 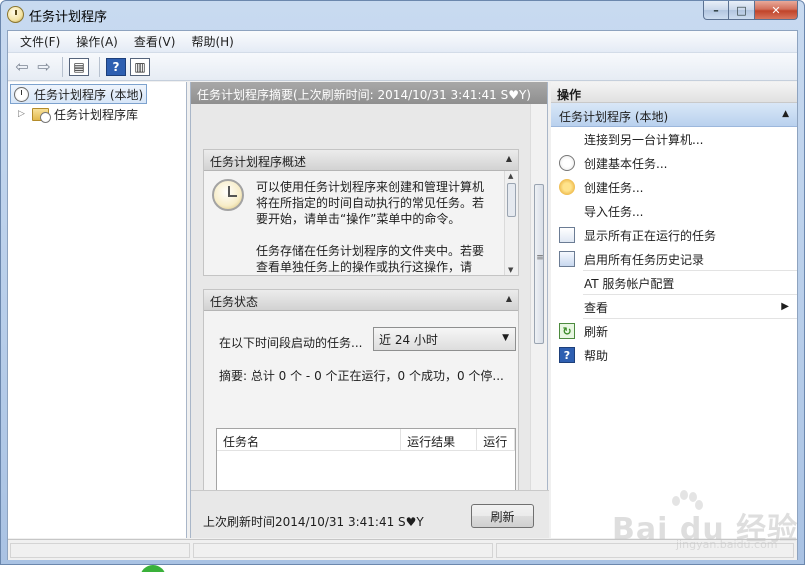 What do you see at coordinates (79, 66) in the screenshot?
I see `show-hide-console-tree-icon: ▤` at bounding box center [79, 66].